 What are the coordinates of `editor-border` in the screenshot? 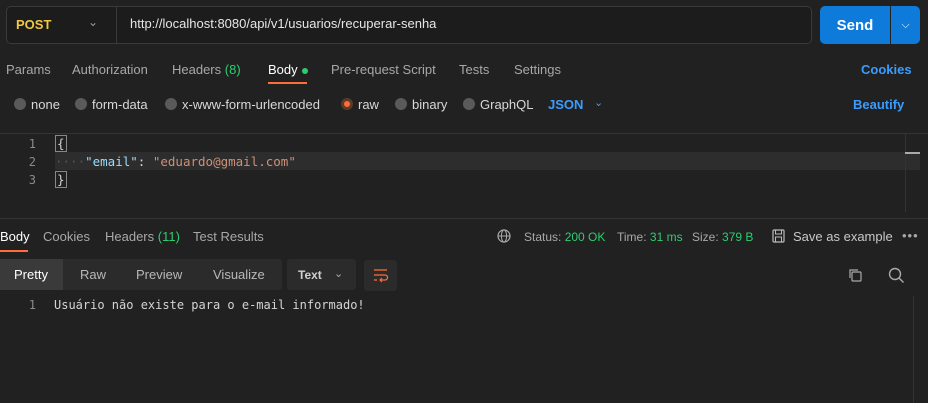 It's located at (464, 133).